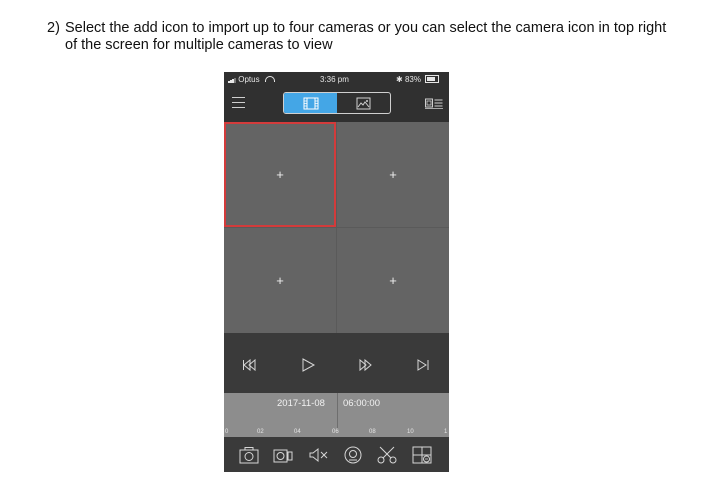 Image resolution: width=701 pixels, height=500 pixels. I want to click on camera-slot-2: +, so click(393, 174).